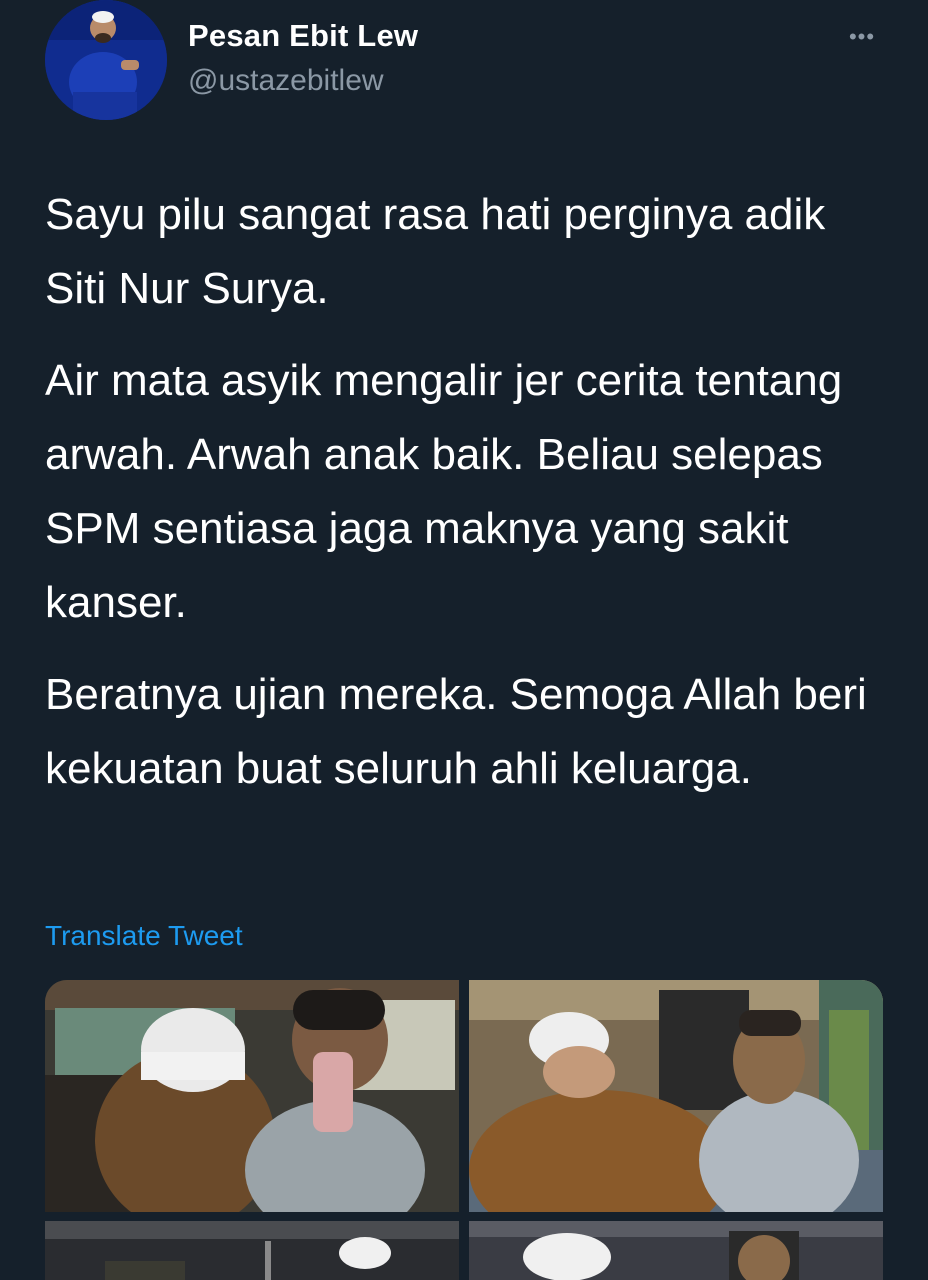 Image resolution: width=928 pixels, height=1280 pixels. What do you see at coordinates (144, 936) in the screenshot?
I see `translate-tweet-link: Translate Tweet` at bounding box center [144, 936].